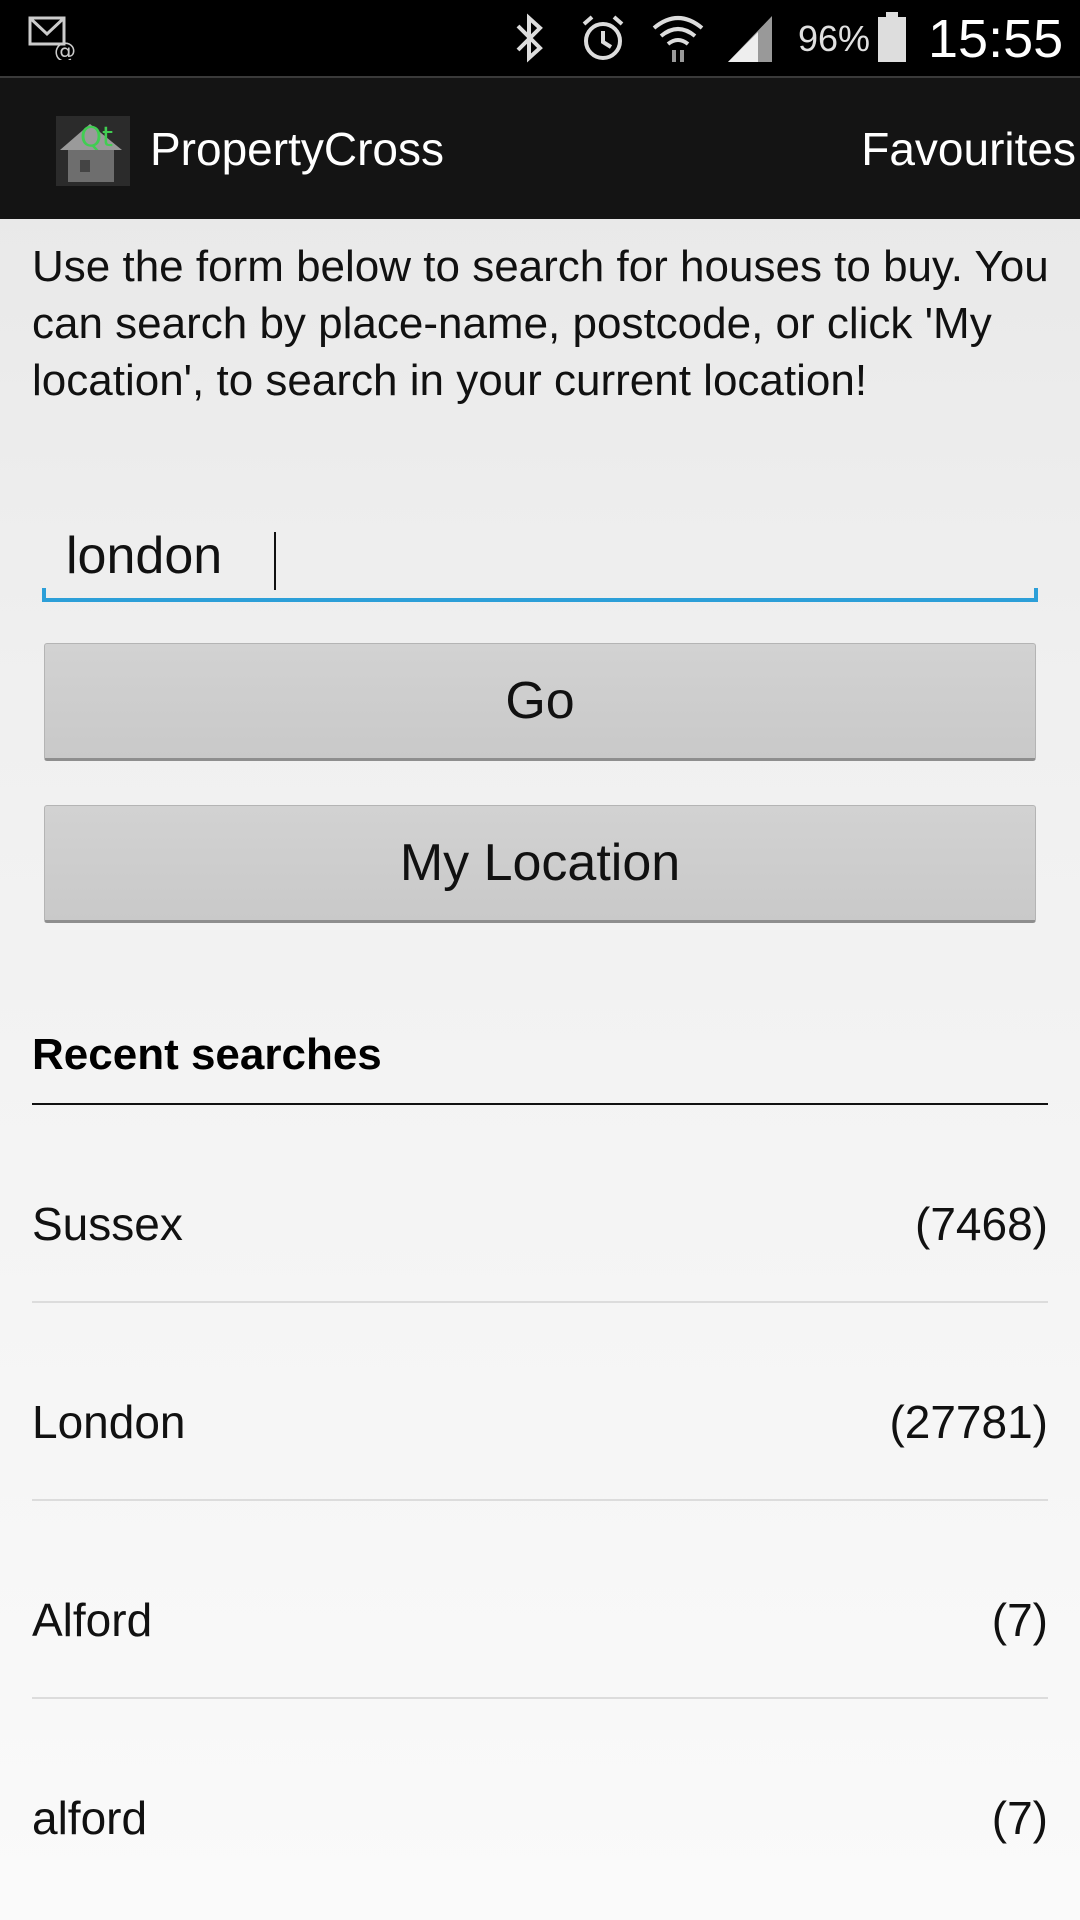  Describe the element at coordinates (92, 1620) in the screenshot. I see `recent-search-name: Alford` at that location.